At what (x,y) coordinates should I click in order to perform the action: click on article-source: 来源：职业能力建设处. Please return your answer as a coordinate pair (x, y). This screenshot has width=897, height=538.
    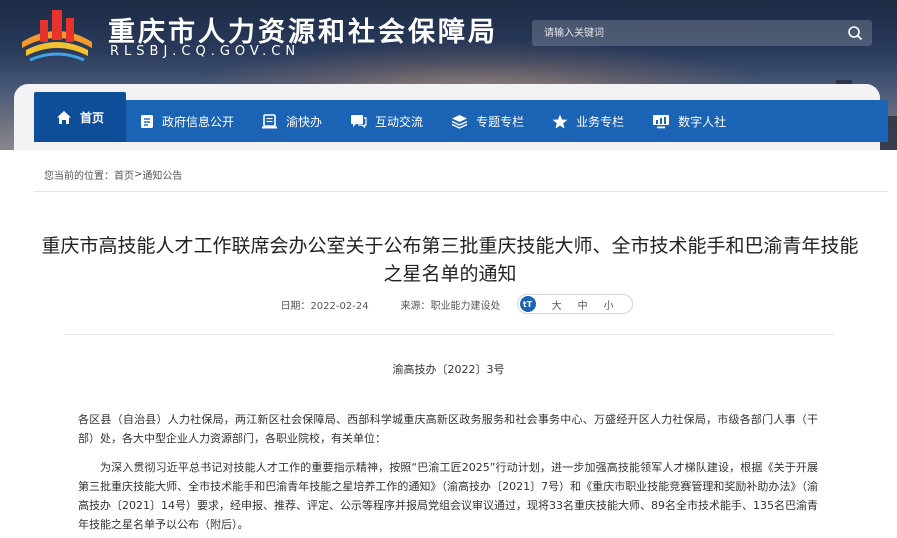
    Looking at the image, I should click on (451, 304).